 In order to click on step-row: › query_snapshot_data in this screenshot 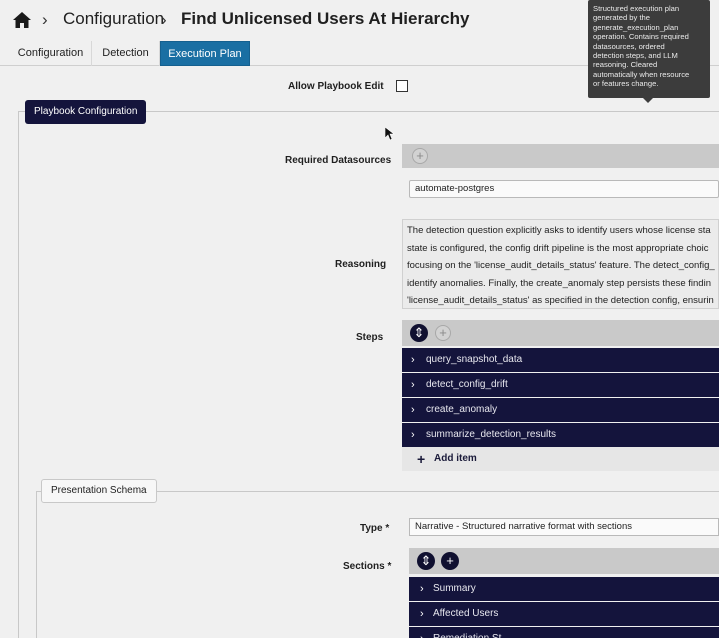, I will do `click(560, 360)`.